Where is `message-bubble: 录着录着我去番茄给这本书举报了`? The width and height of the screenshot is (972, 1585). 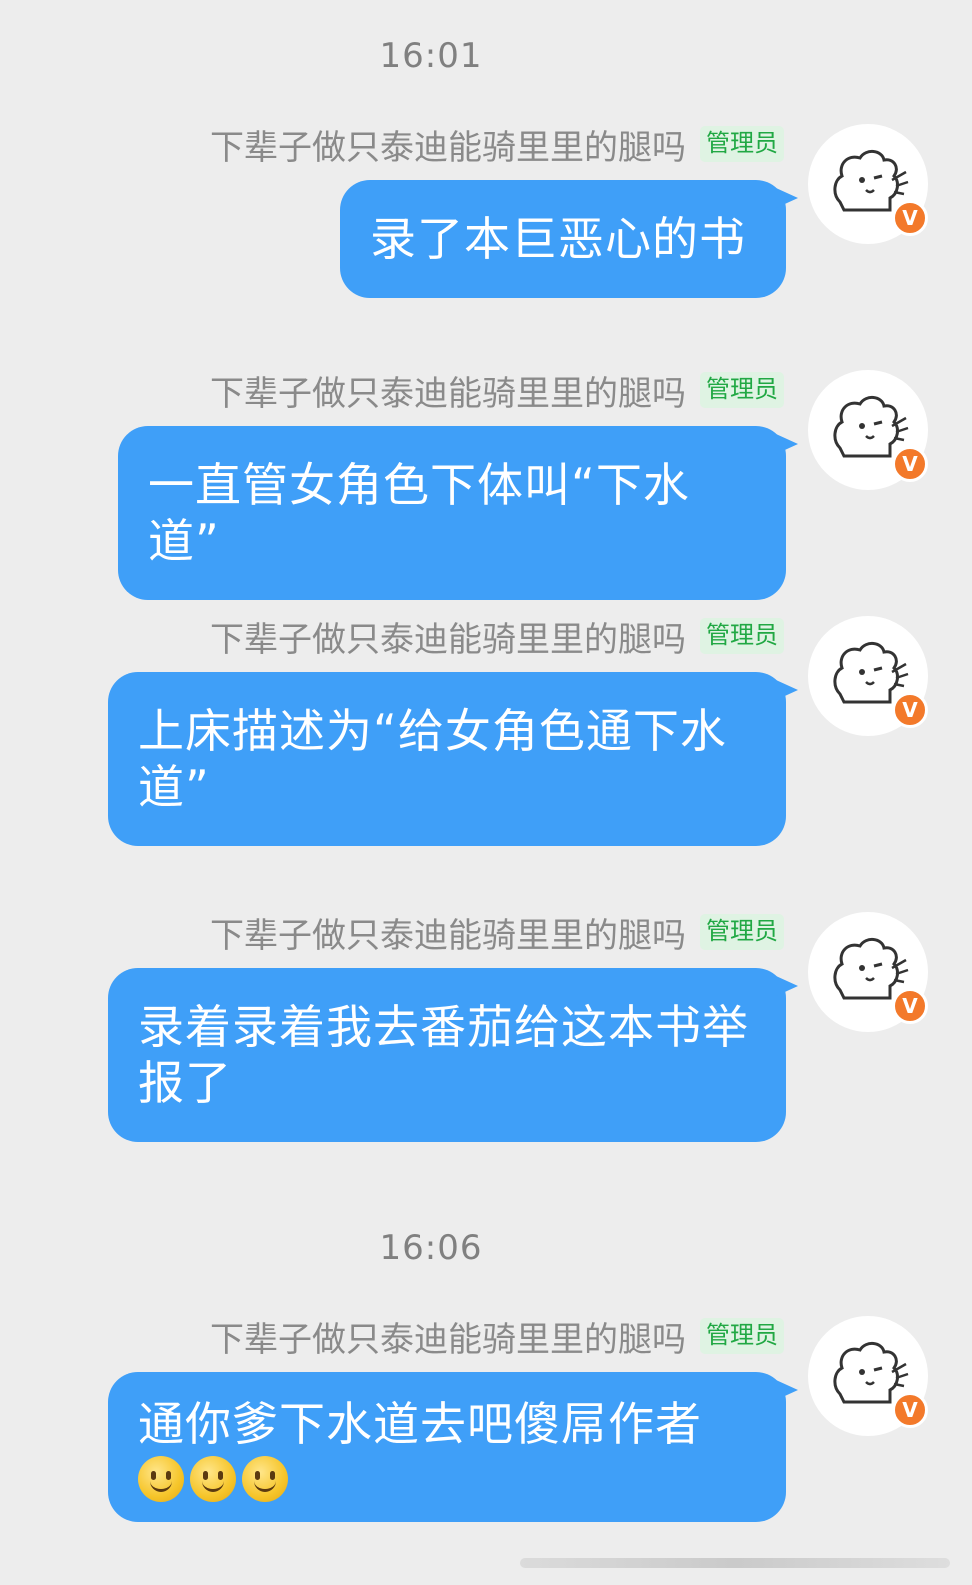 message-bubble: 录着录着我去番茄给这本书举报了 is located at coordinates (453, 1055).